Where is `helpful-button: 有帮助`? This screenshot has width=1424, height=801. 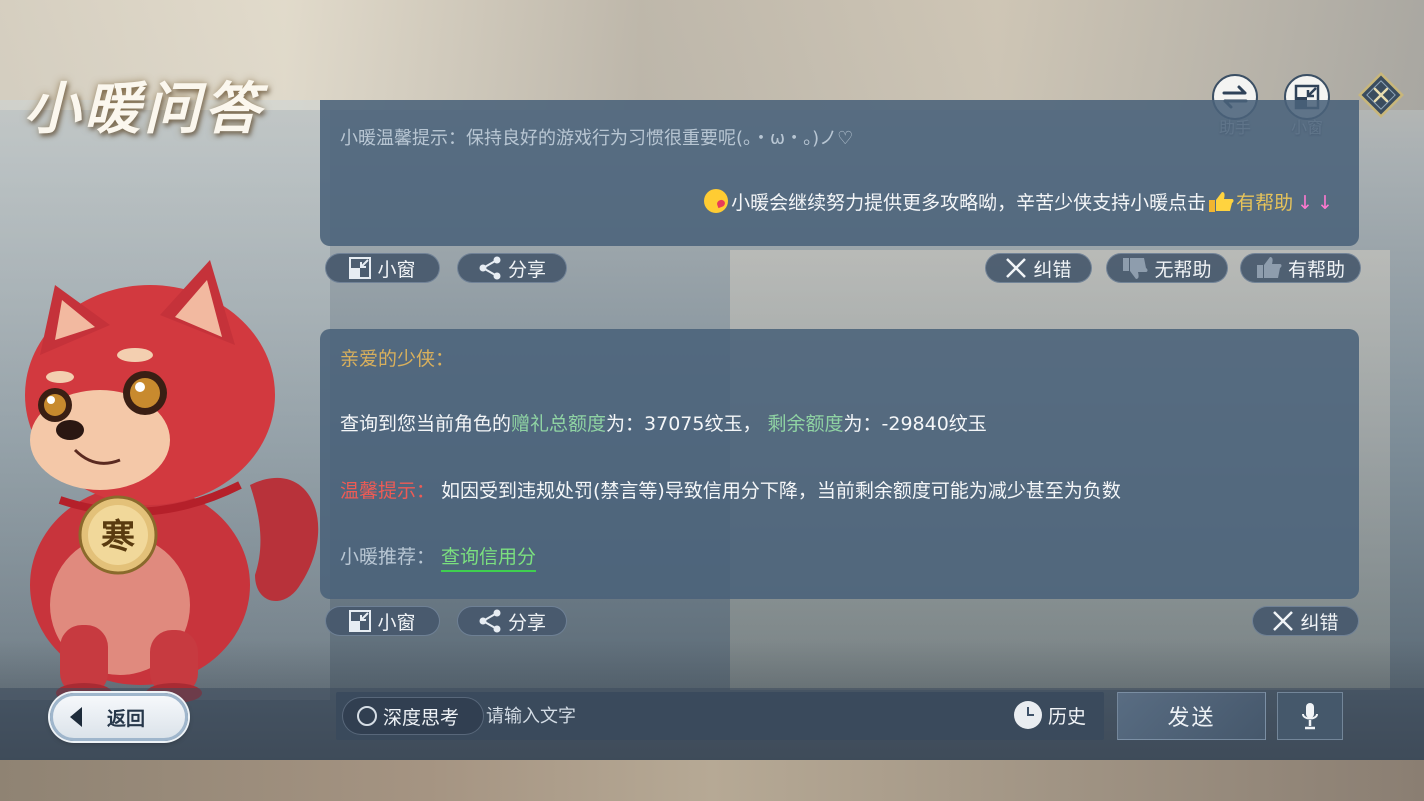 helpful-button: 有帮助 is located at coordinates (1300, 268).